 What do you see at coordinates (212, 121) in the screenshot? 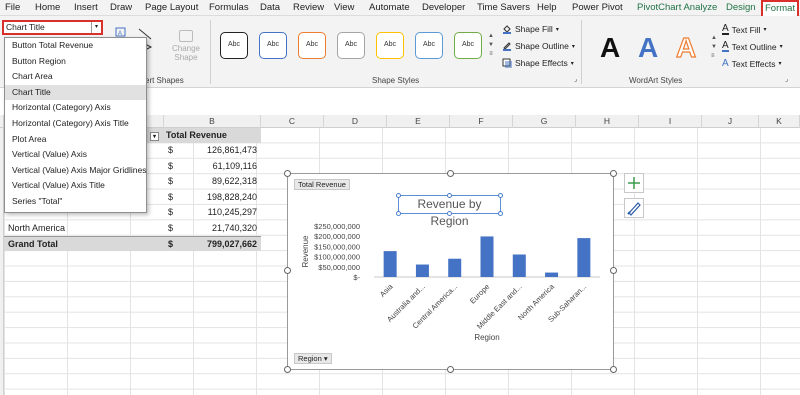
I see `column-header-b: B` at bounding box center [212, 121].